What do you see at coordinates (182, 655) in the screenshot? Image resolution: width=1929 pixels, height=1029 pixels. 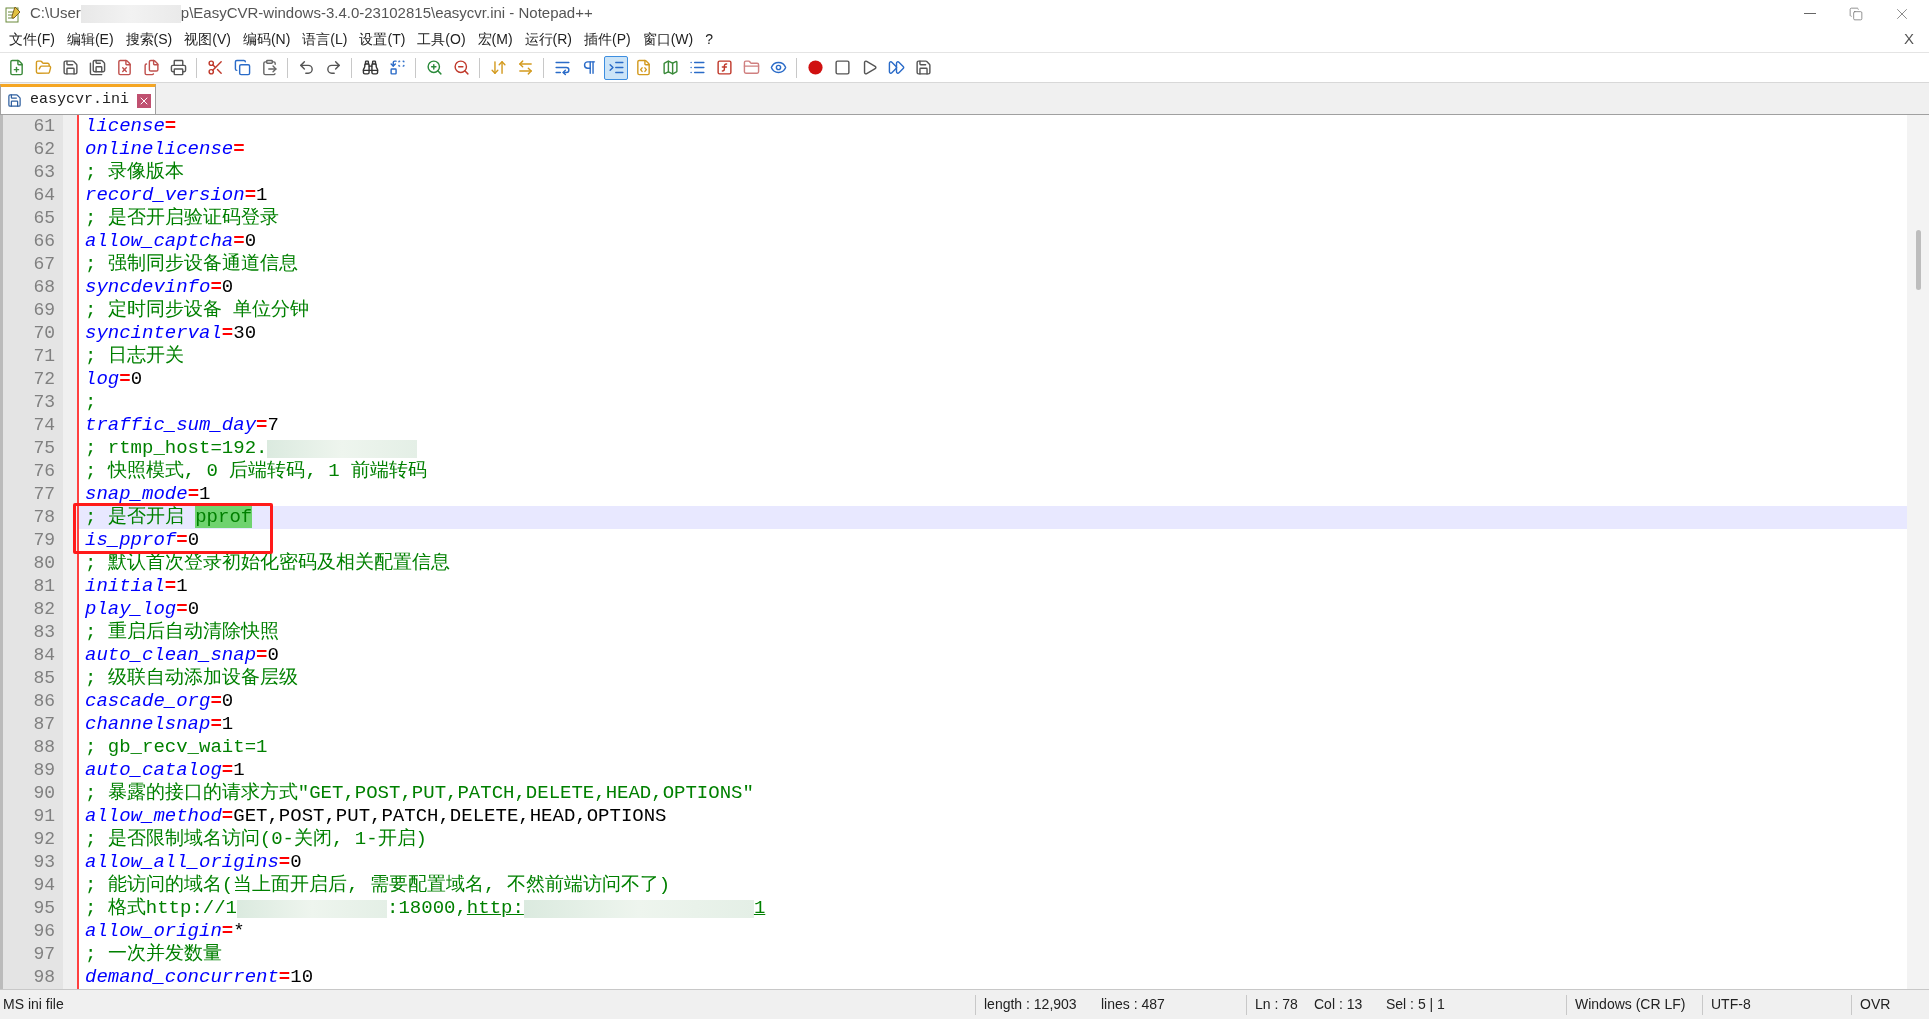 I see `code-line: auto_clean_snap=0` at bounding box center [182, 655].